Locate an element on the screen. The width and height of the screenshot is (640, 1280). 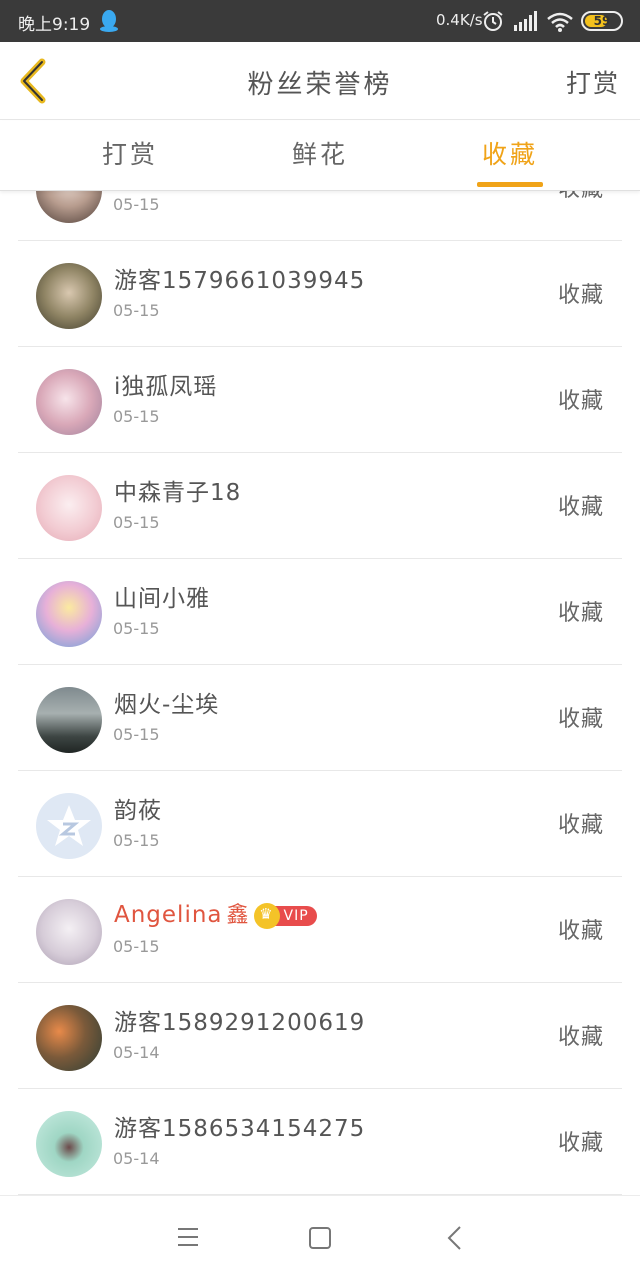
list-item: Angelina鑫 VIP 05-15 收藏 is located at coordinates (320, 930).